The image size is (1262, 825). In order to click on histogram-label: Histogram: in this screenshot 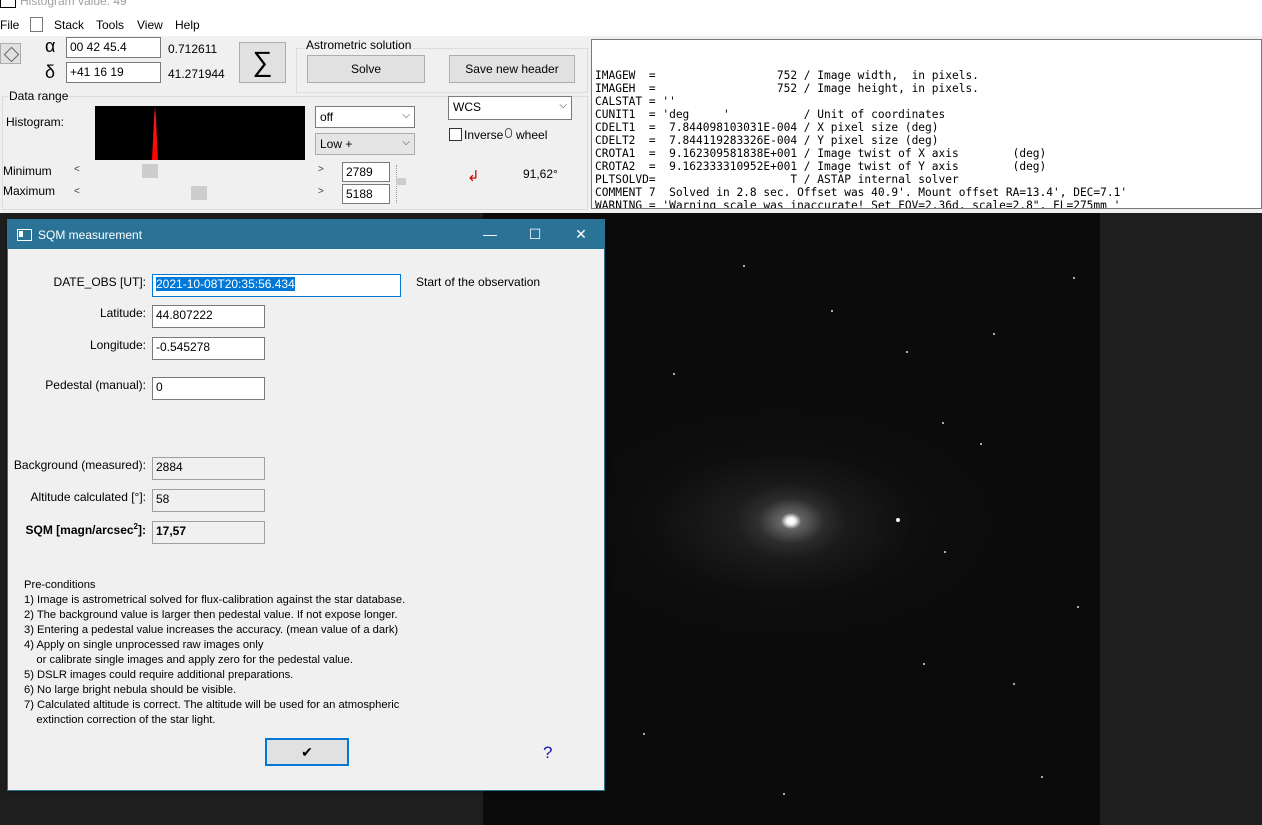, I will do `click(35, 122)`.